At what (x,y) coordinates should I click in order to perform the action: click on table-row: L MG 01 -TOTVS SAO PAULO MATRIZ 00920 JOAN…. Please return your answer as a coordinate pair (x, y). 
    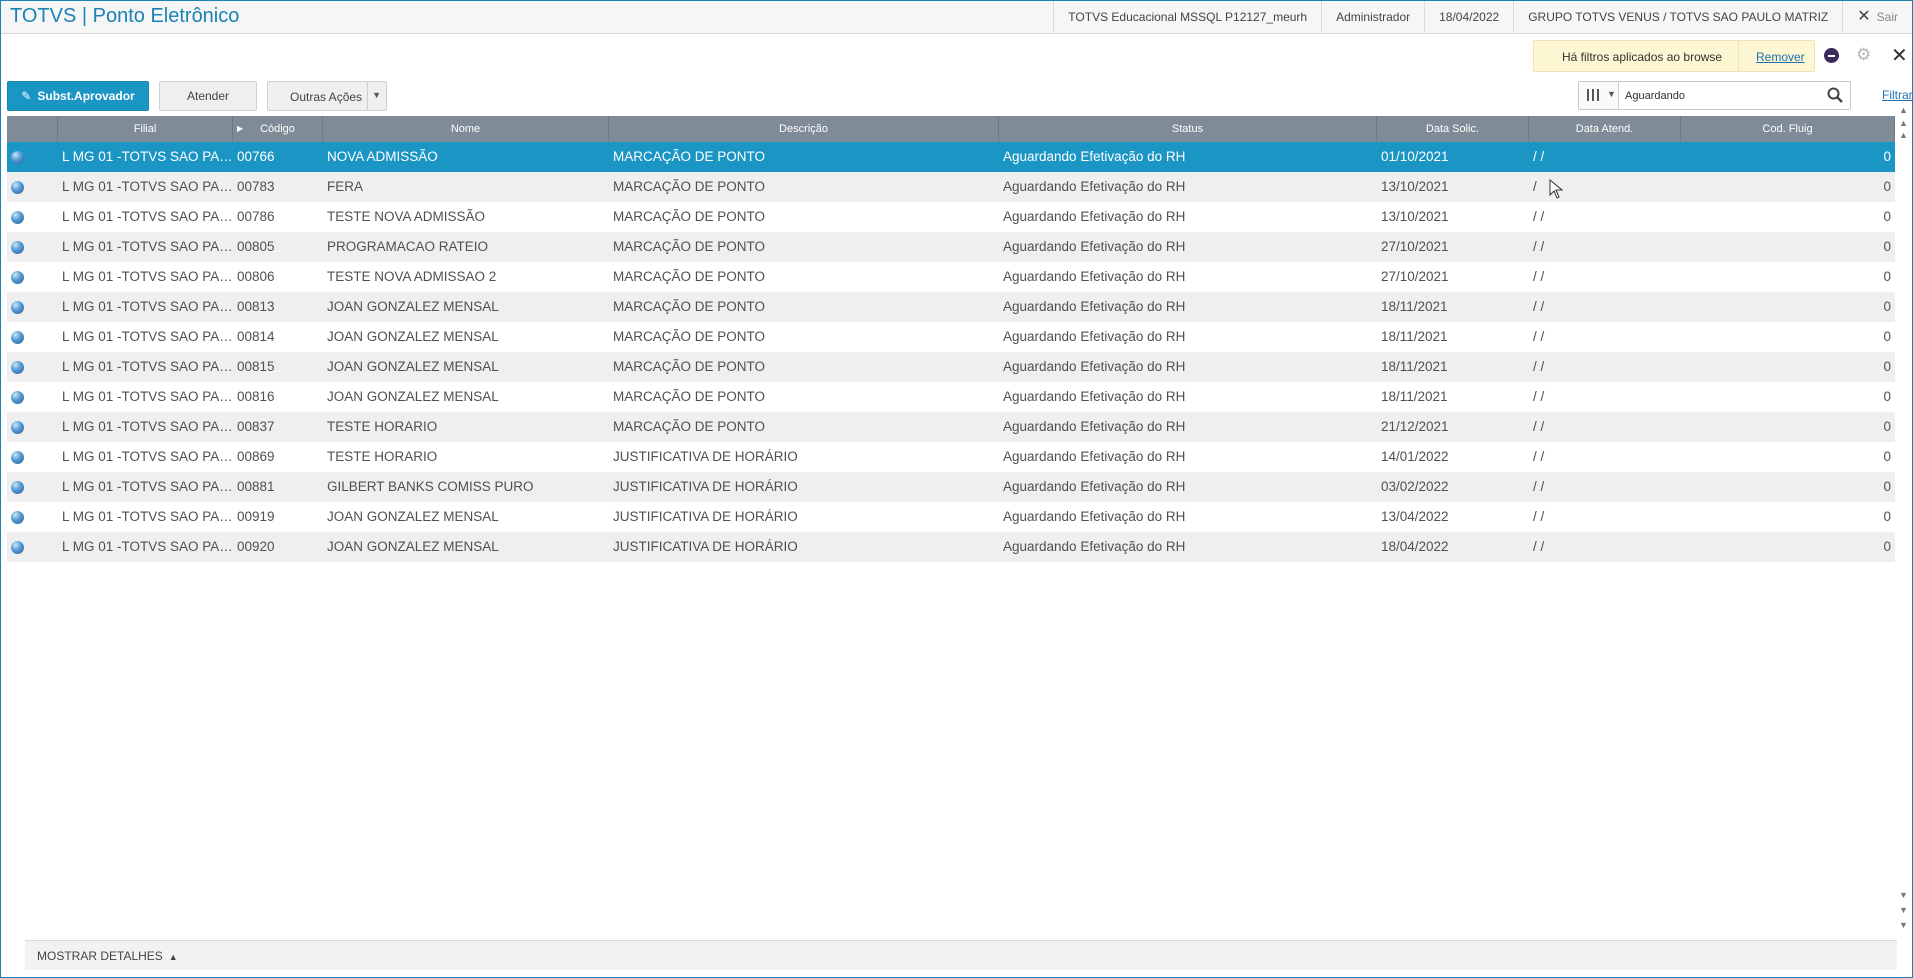
    Looking at the image, I should click on (951, 547).